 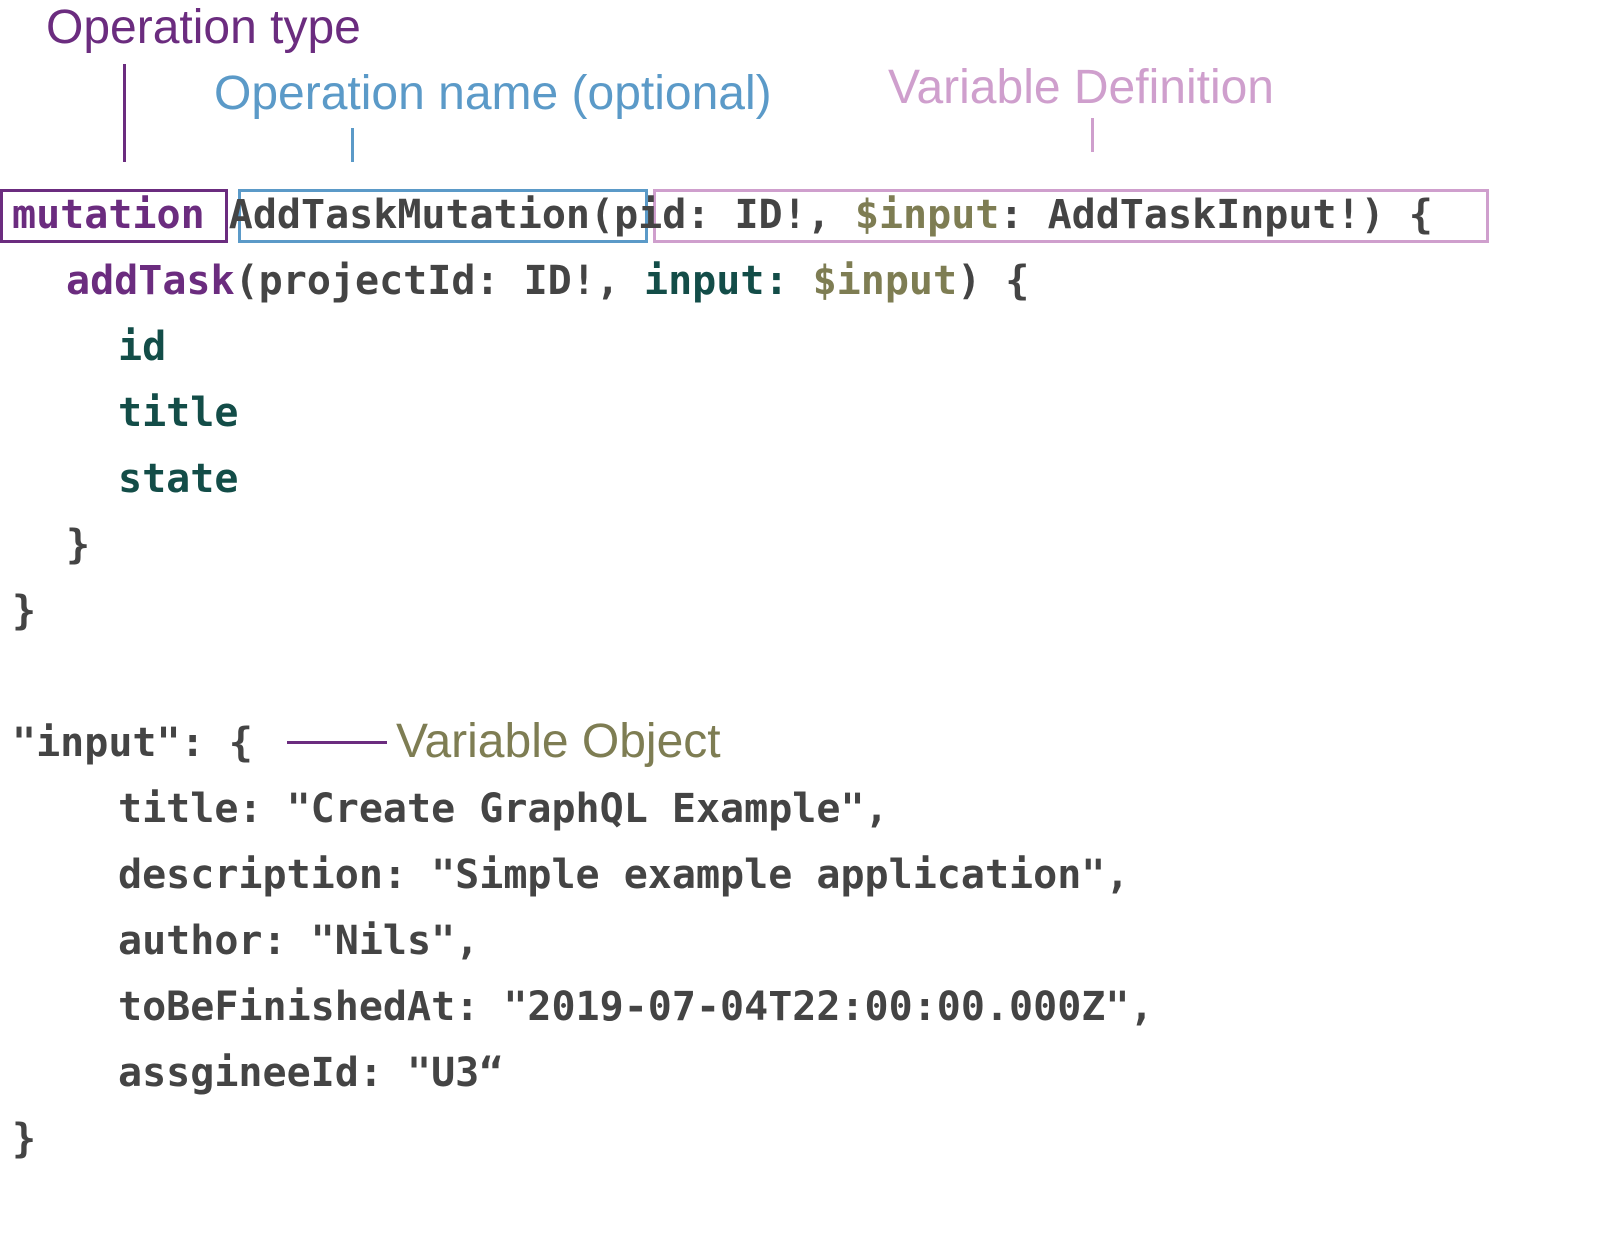 I want to click on variable-def-close: ) {, so click(x=1396, y=215).